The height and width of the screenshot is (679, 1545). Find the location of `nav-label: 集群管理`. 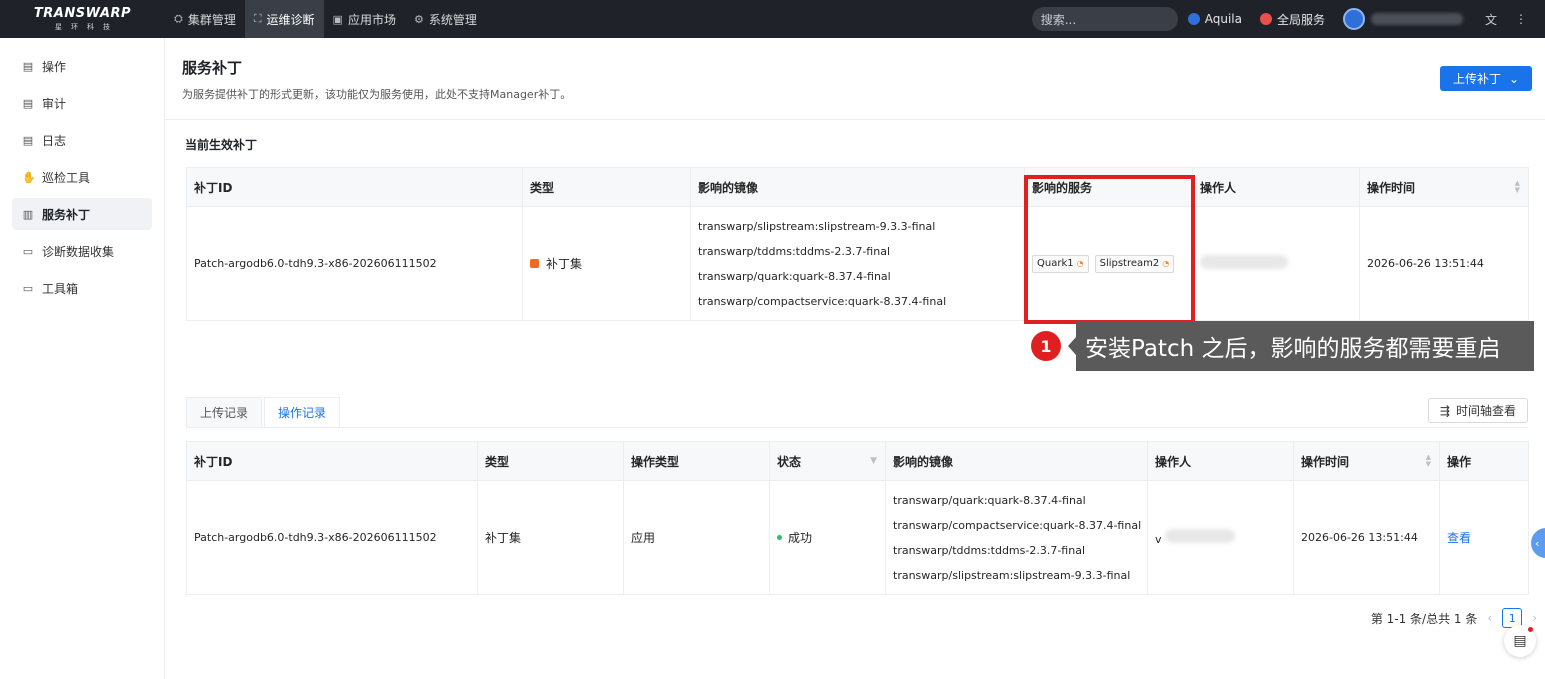

nav-label: 集群管理 is located at coordinates (211, 19).